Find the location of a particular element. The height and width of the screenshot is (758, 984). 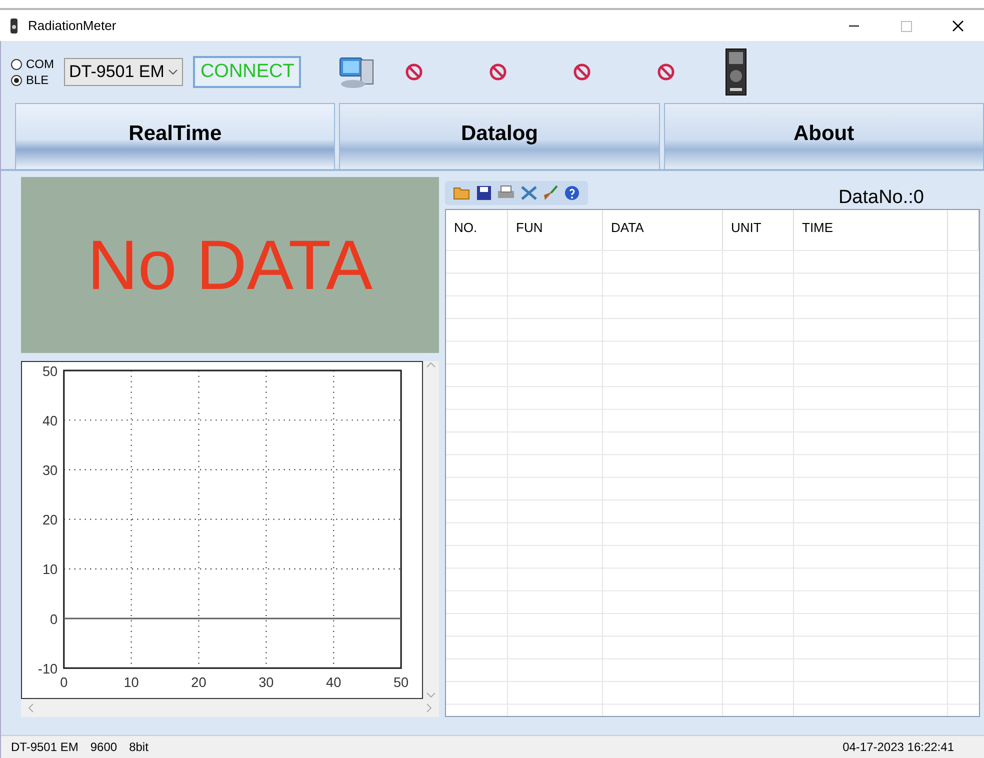

y-tick-label: -10 is located at coordinates (48, 669).